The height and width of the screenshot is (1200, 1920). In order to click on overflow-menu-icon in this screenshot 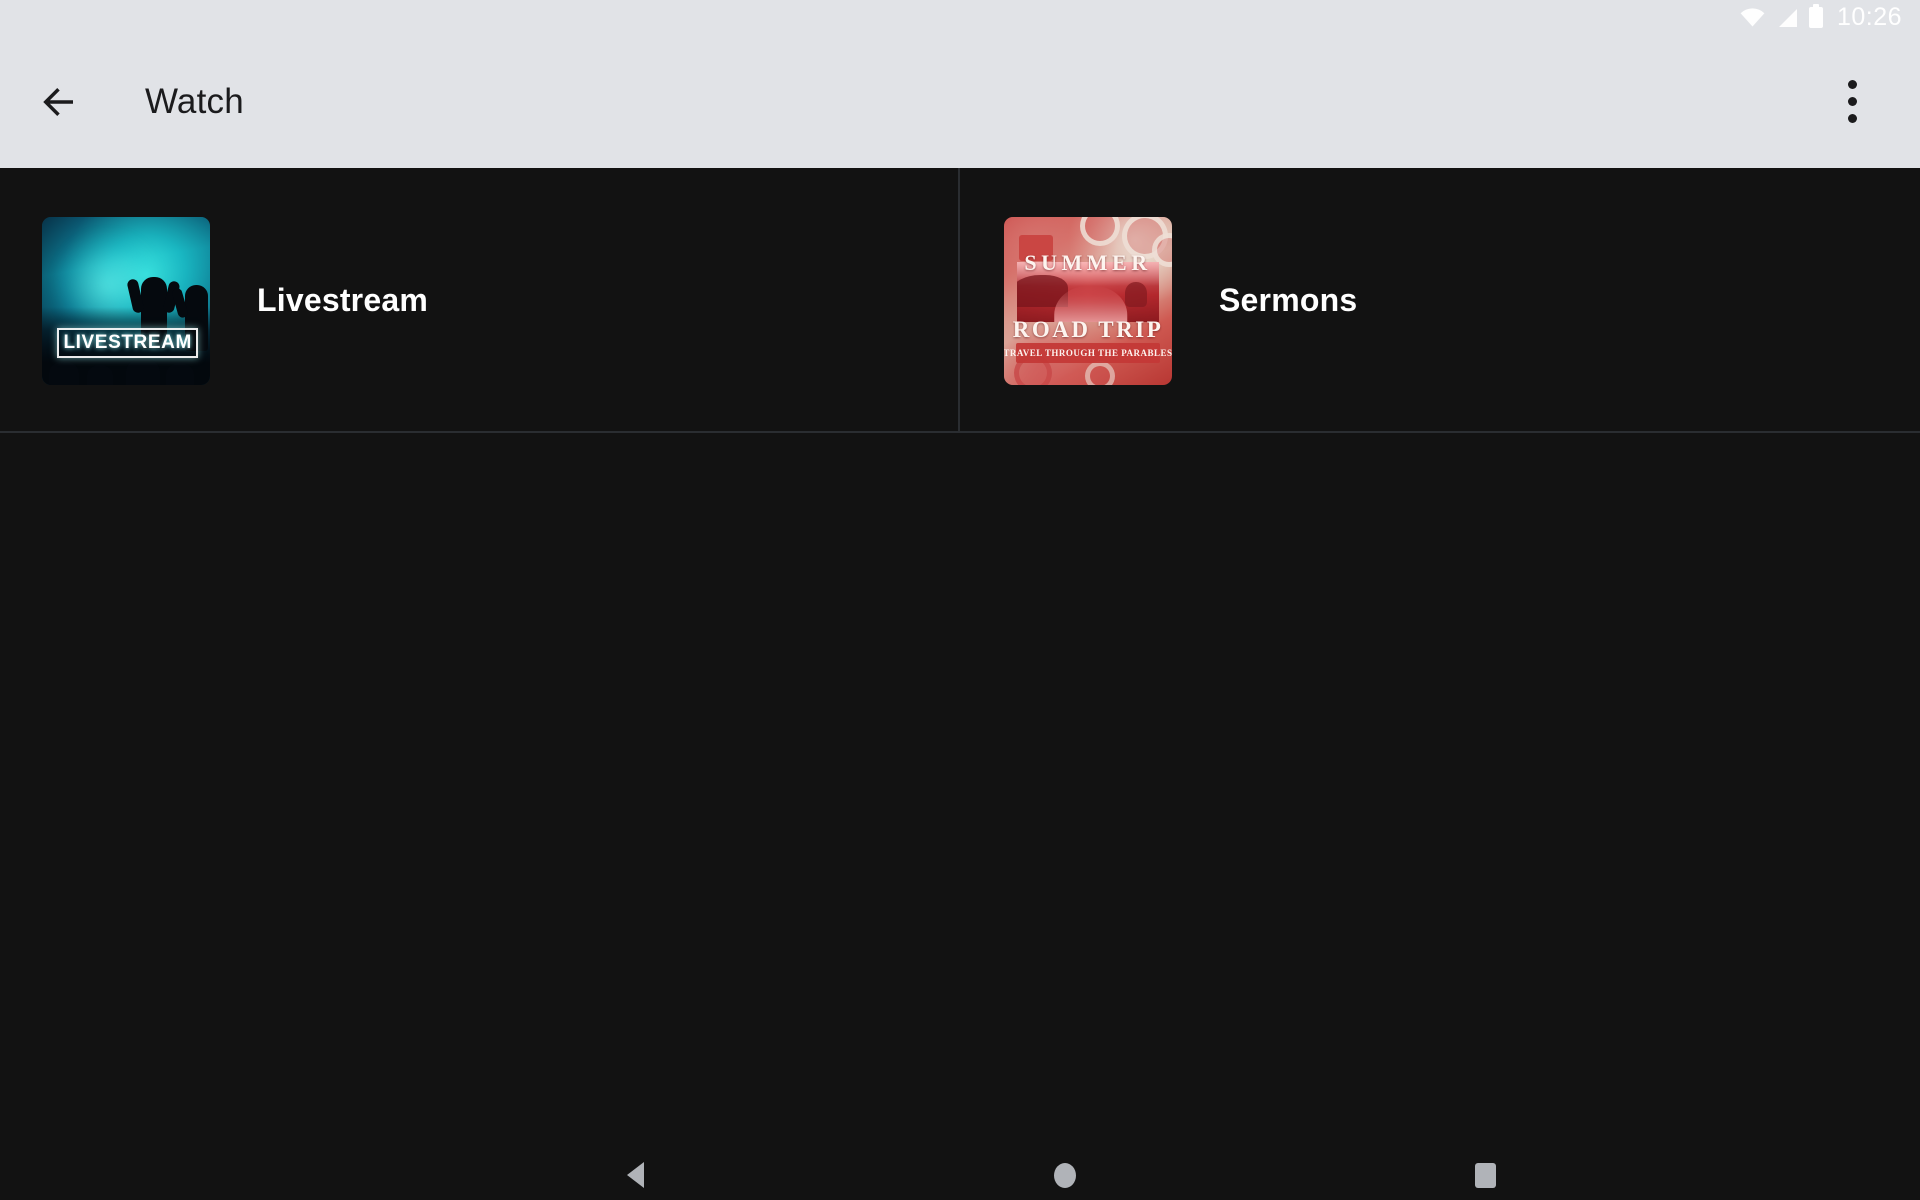, I will do `click(1852, 102)`.